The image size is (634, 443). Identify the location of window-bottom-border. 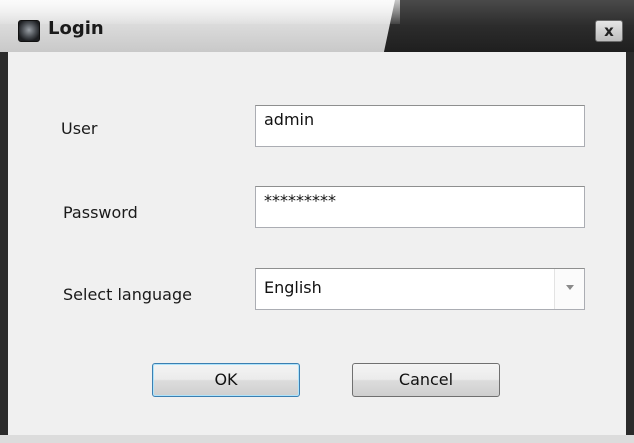
(317, 439).